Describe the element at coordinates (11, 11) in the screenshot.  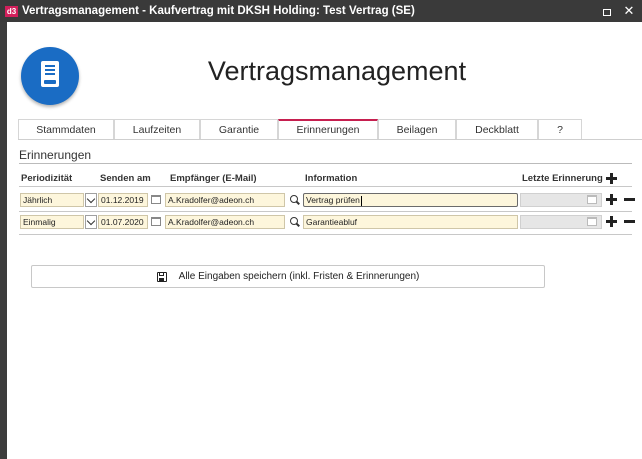
I see `app-icon: d3` at that location.